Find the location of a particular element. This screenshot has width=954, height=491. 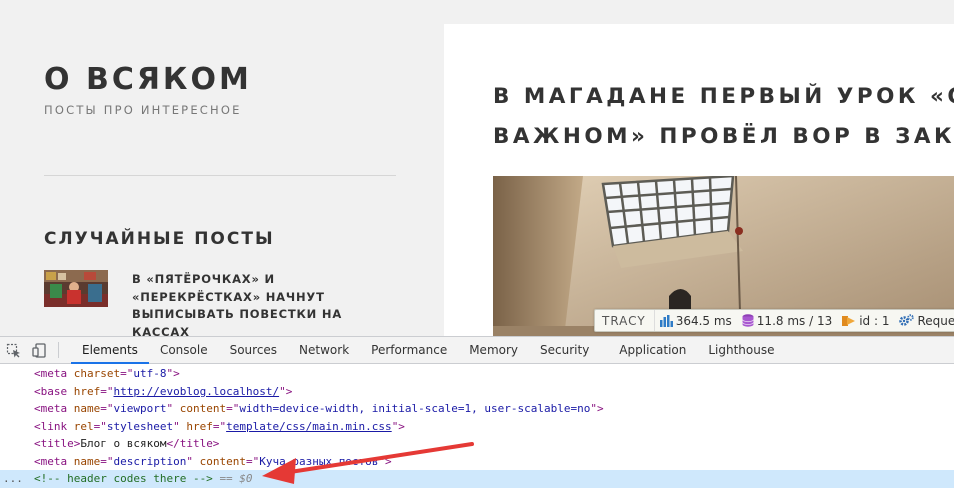

tracy-database-panel: 11.8 ms / 13 is located at coordinates (787, 320).